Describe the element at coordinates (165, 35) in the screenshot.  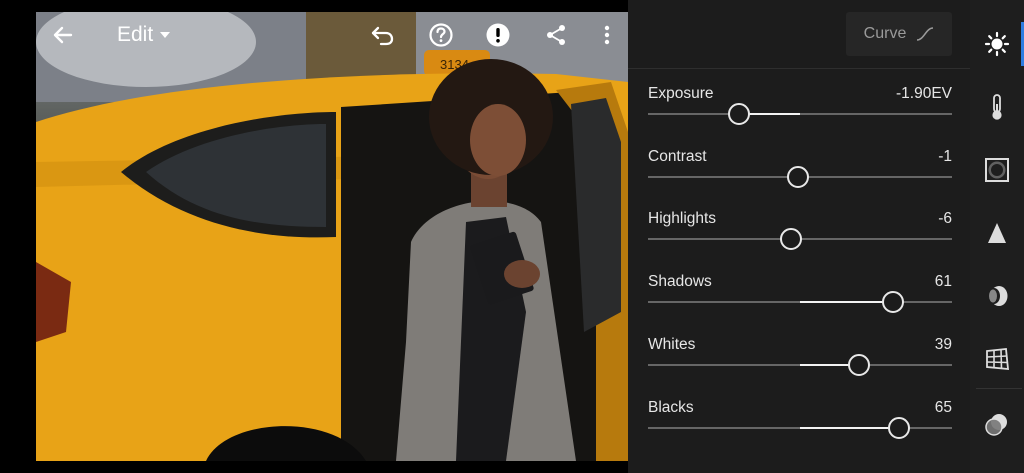
I see `caret-down-icon` at that location.